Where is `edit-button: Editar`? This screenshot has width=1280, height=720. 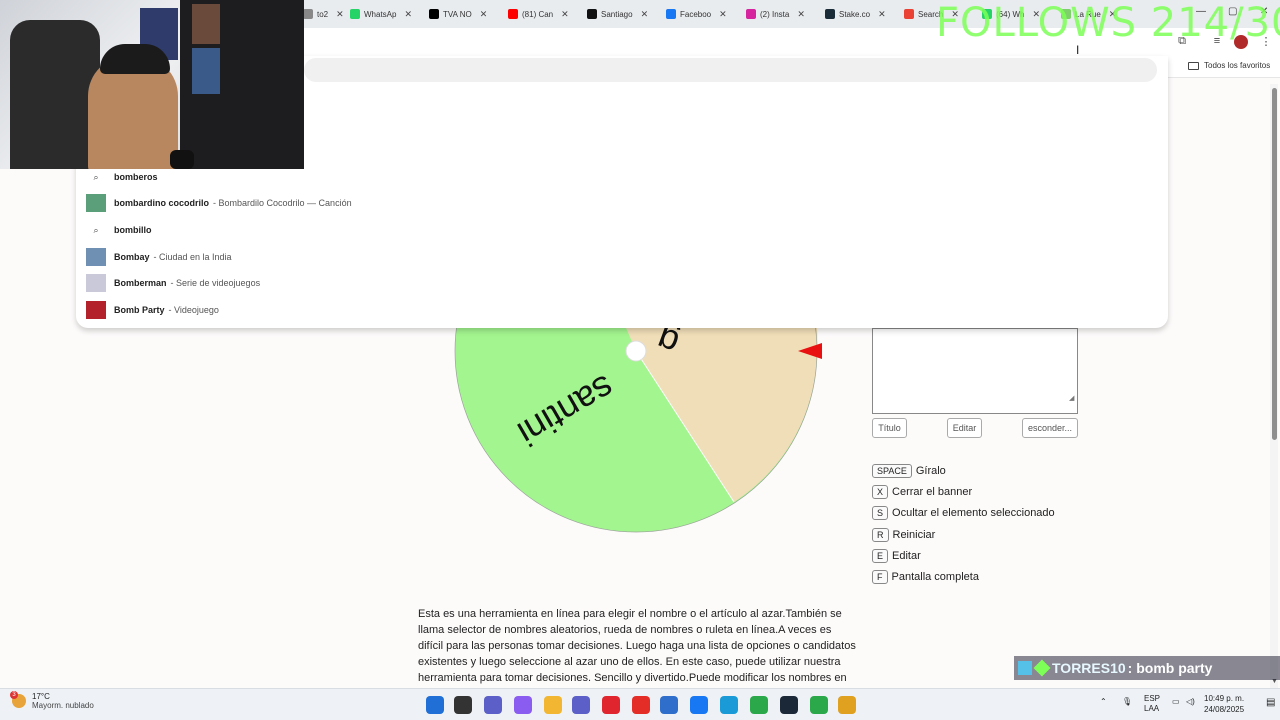 edit-button: Editar is located at coordinates (964, 428).